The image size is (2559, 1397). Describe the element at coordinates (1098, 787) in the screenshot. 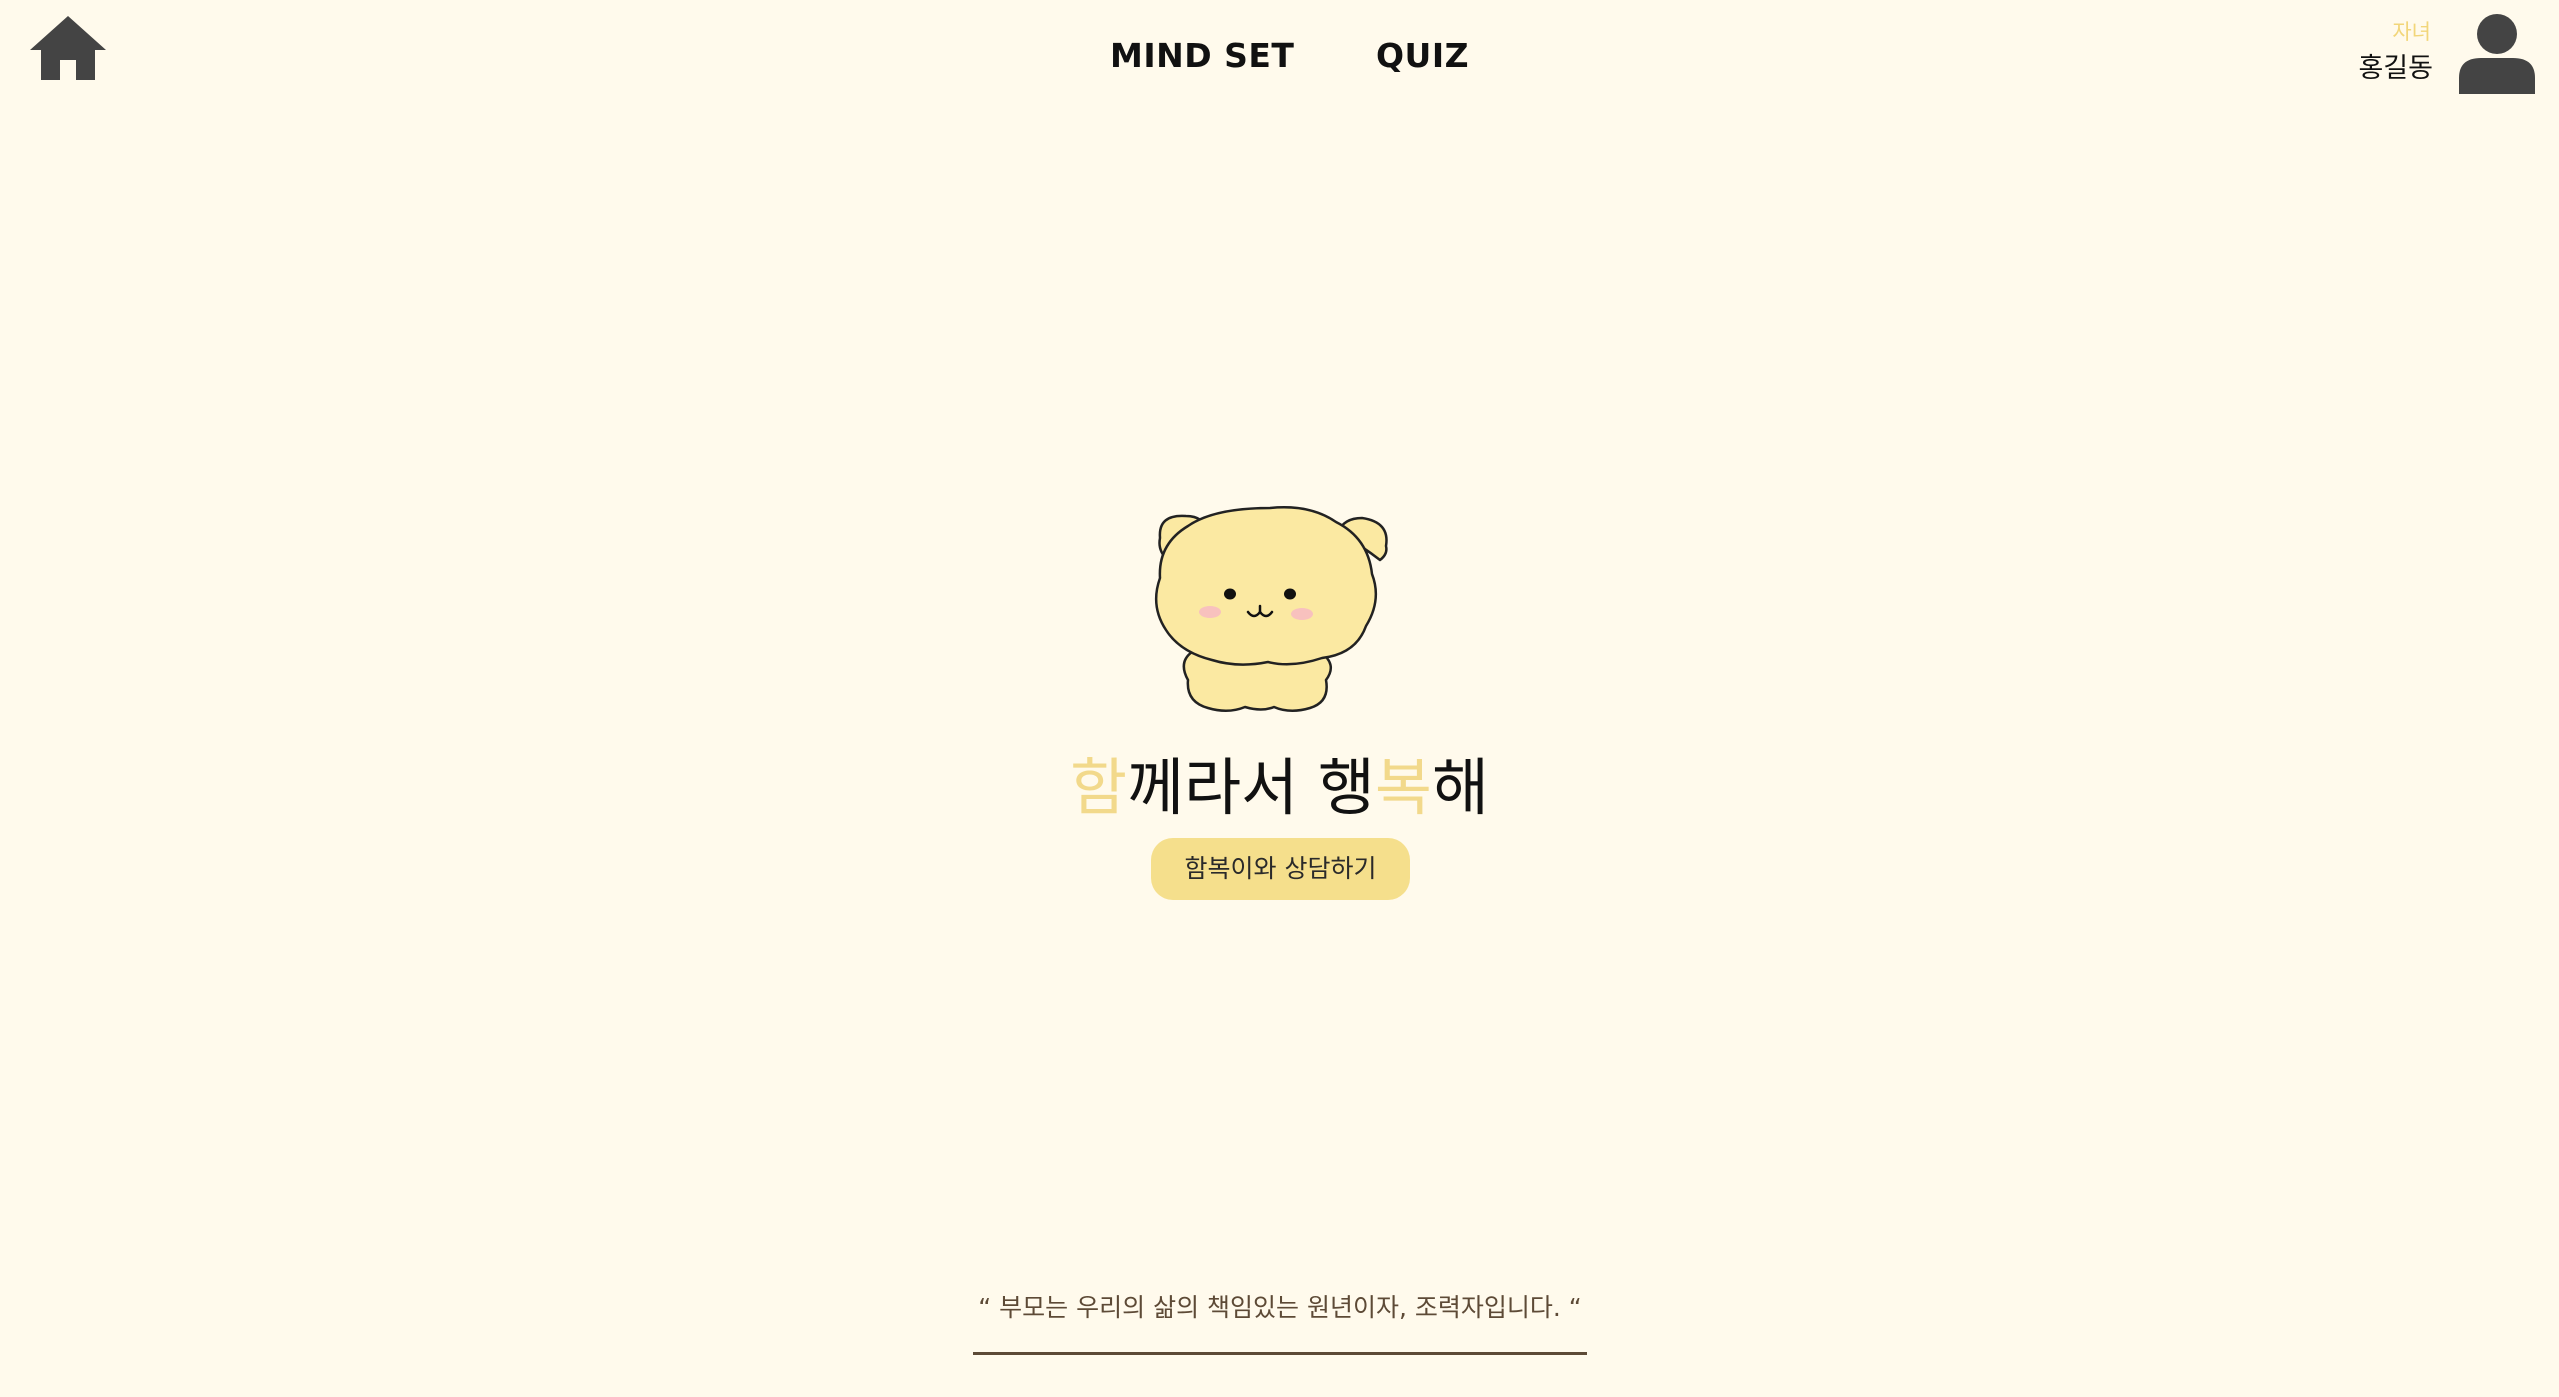

I see `slogan-accent-ham: 함` at that location.